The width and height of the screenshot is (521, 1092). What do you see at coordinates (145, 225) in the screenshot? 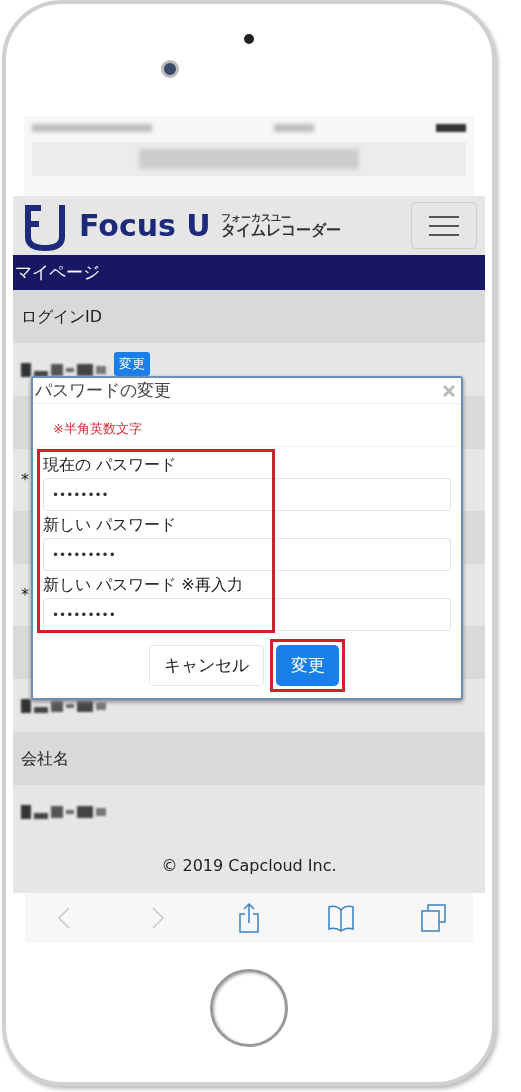
I see `logo-text: Focus U` at bounding box center [145, 225].